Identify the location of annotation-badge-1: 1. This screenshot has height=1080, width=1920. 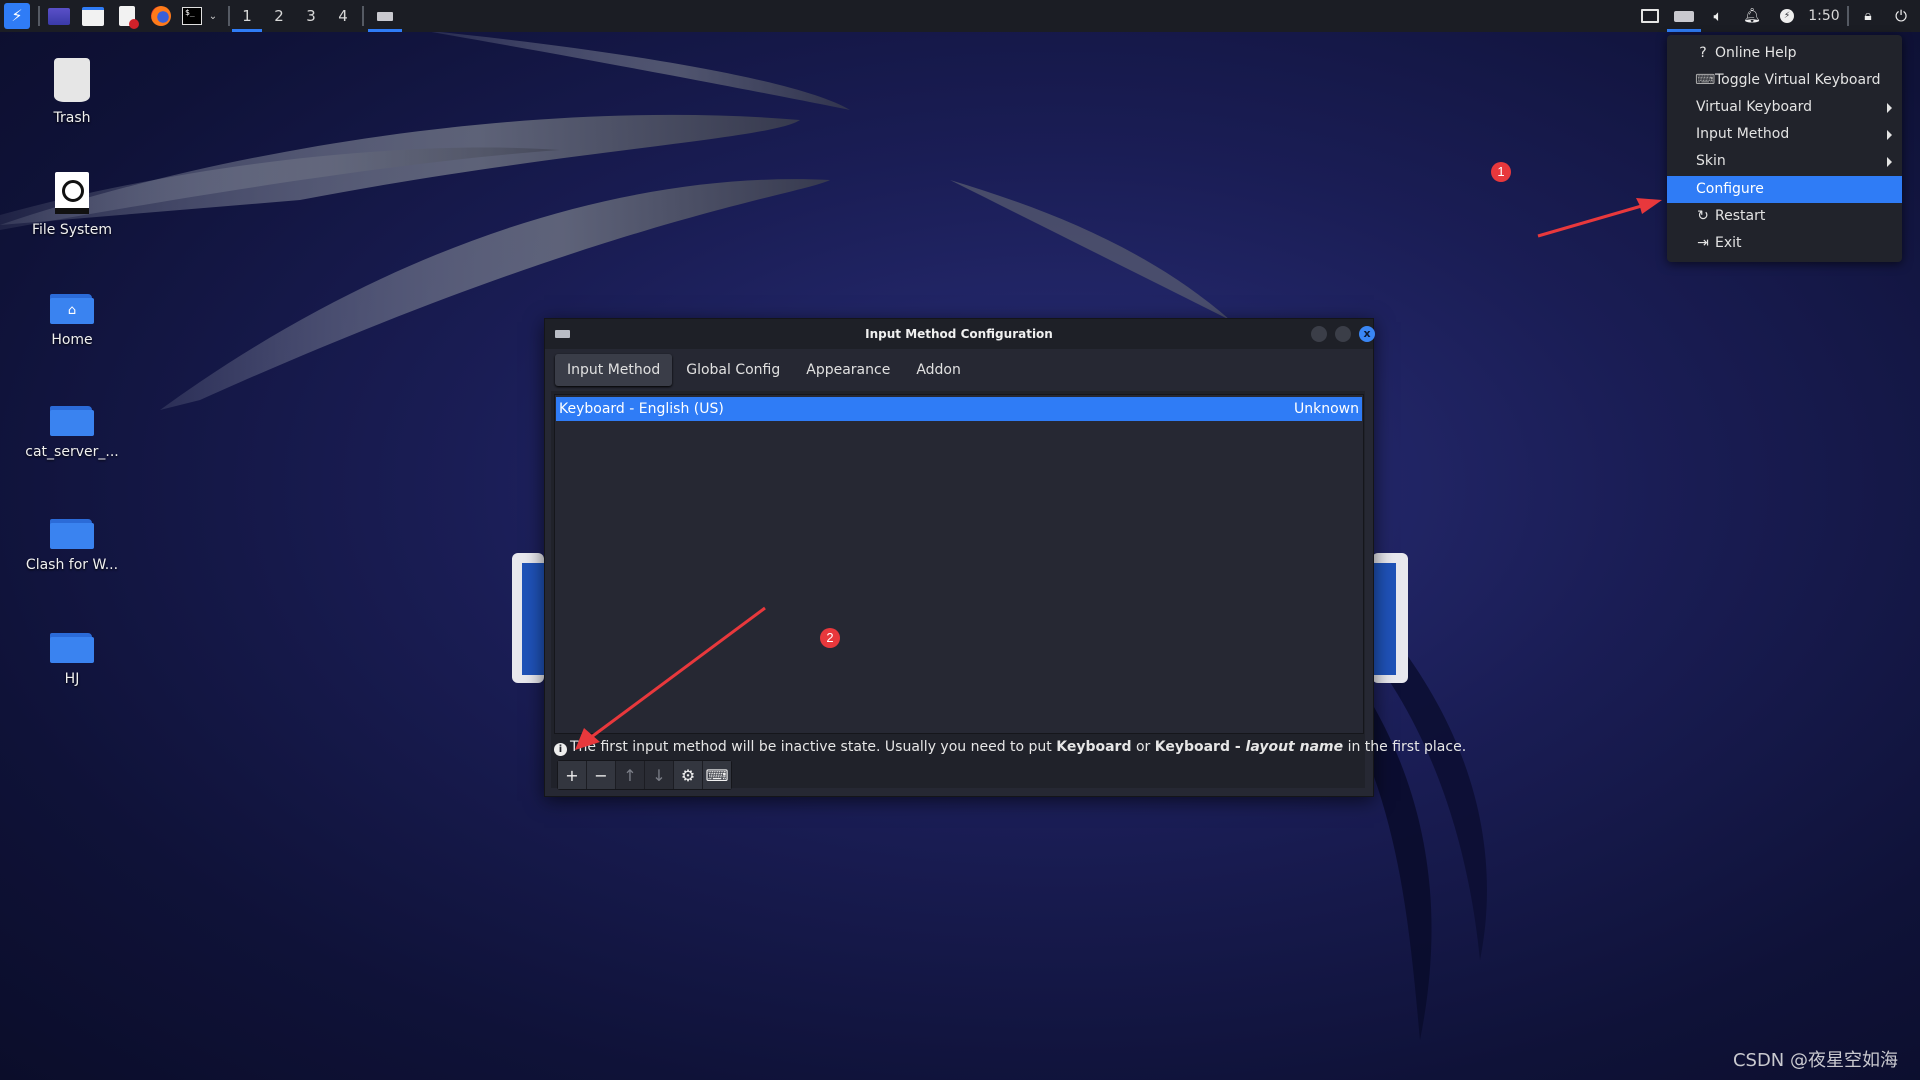
(1501, 172).